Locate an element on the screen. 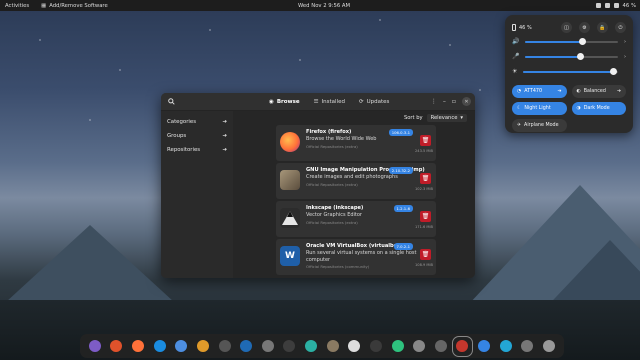  app-grid-launcher is located at coordinates (548, 346).